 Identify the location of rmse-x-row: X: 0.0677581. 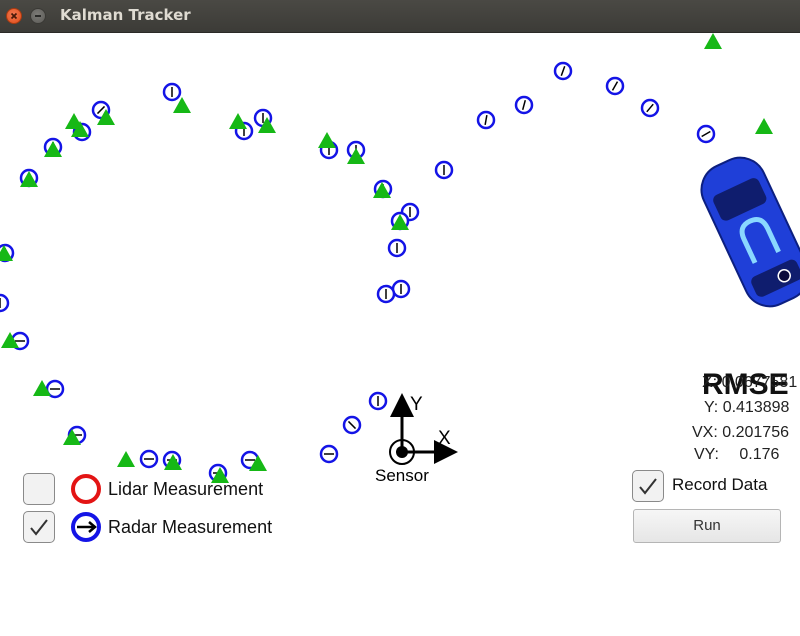
(749, 383).